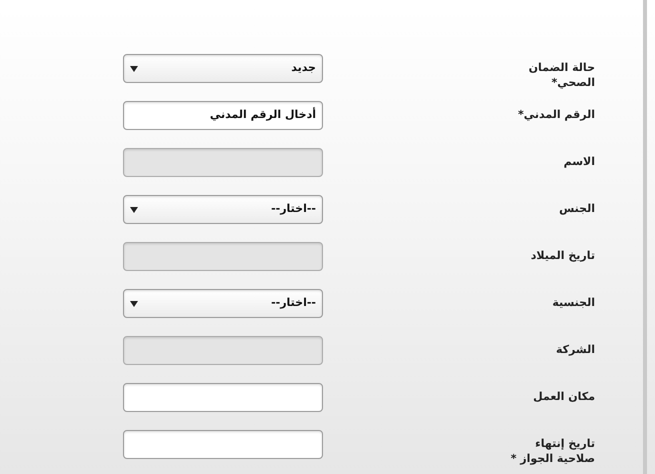 The width and height of the screenshot is (655, 474). Describe the element at coordinates (561, 75) in the screenshot. I see `field-label: حالة الضمان الصحي*` at that location.